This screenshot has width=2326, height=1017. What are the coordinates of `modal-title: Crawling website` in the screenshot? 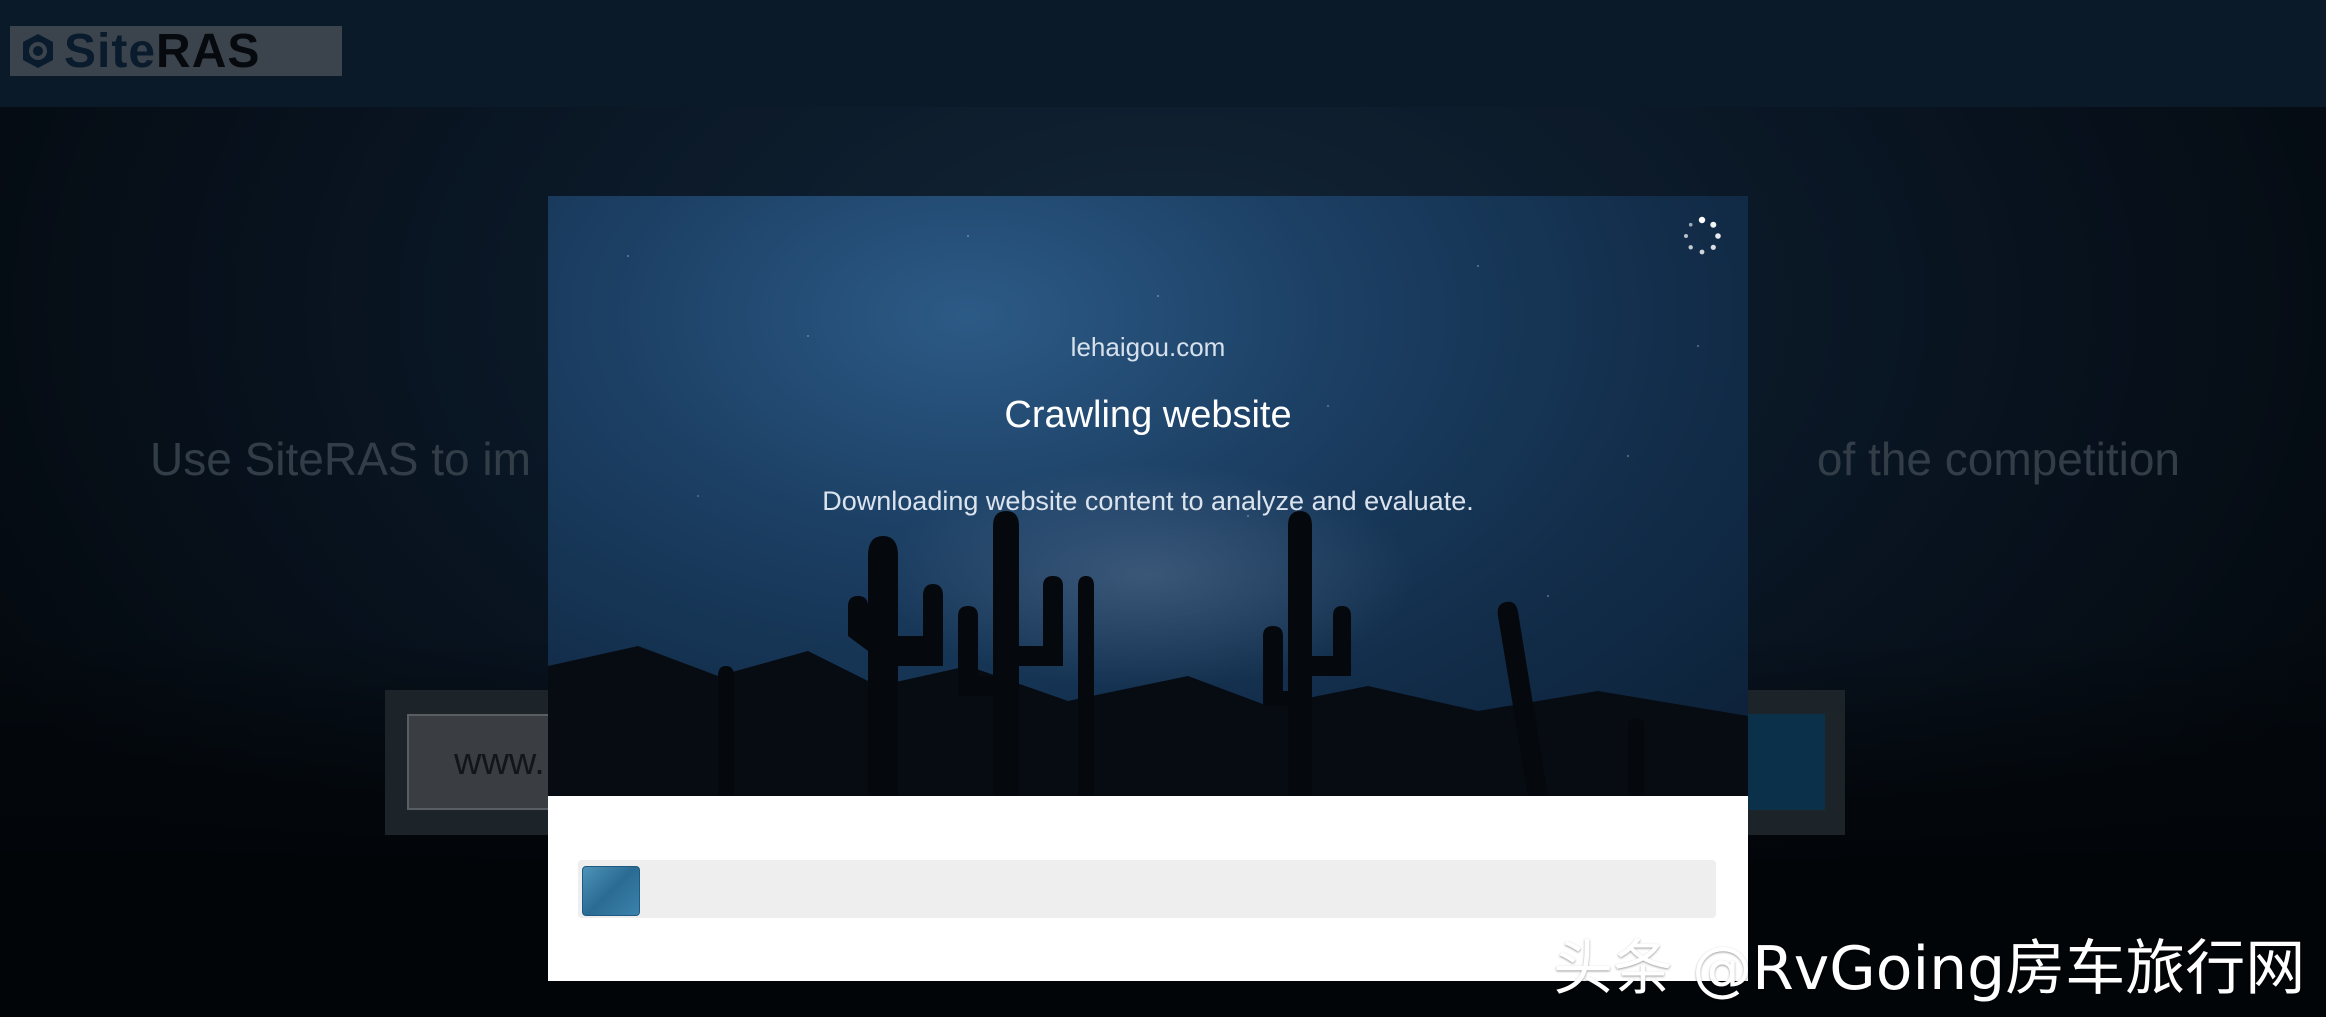 It's located at (1148, 415).